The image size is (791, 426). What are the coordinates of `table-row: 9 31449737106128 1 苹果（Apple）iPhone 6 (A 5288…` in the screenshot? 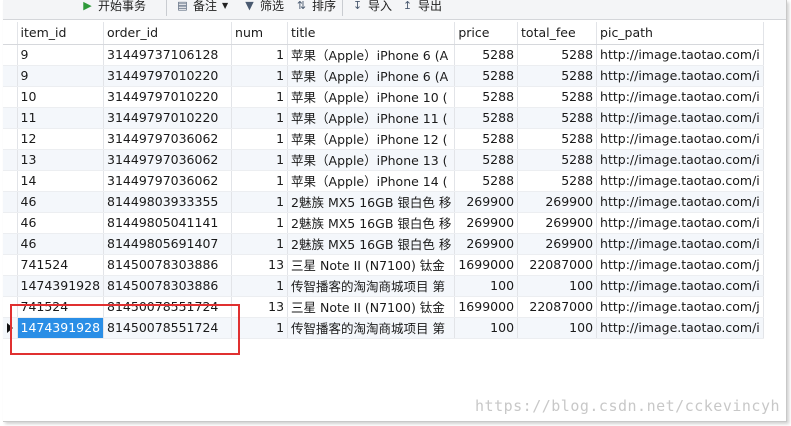 It's located at (383, 55).